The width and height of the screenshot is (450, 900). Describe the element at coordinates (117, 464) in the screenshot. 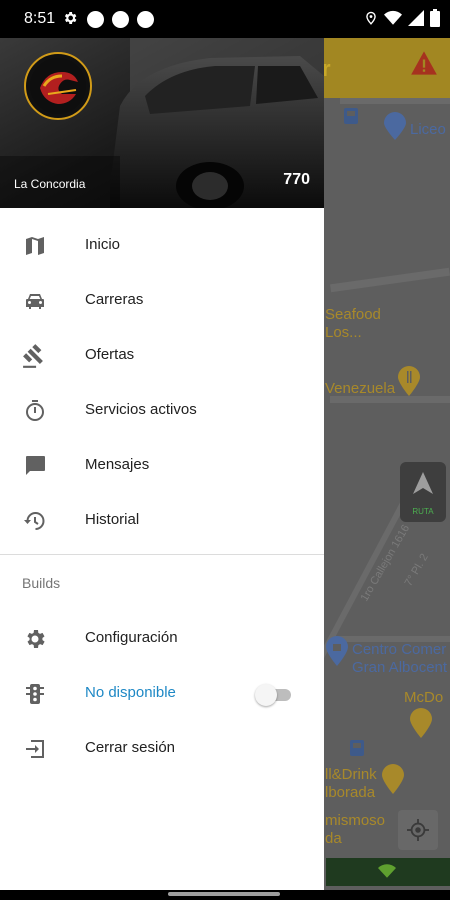

I see `menu-item-label: Mensajes` at that location.